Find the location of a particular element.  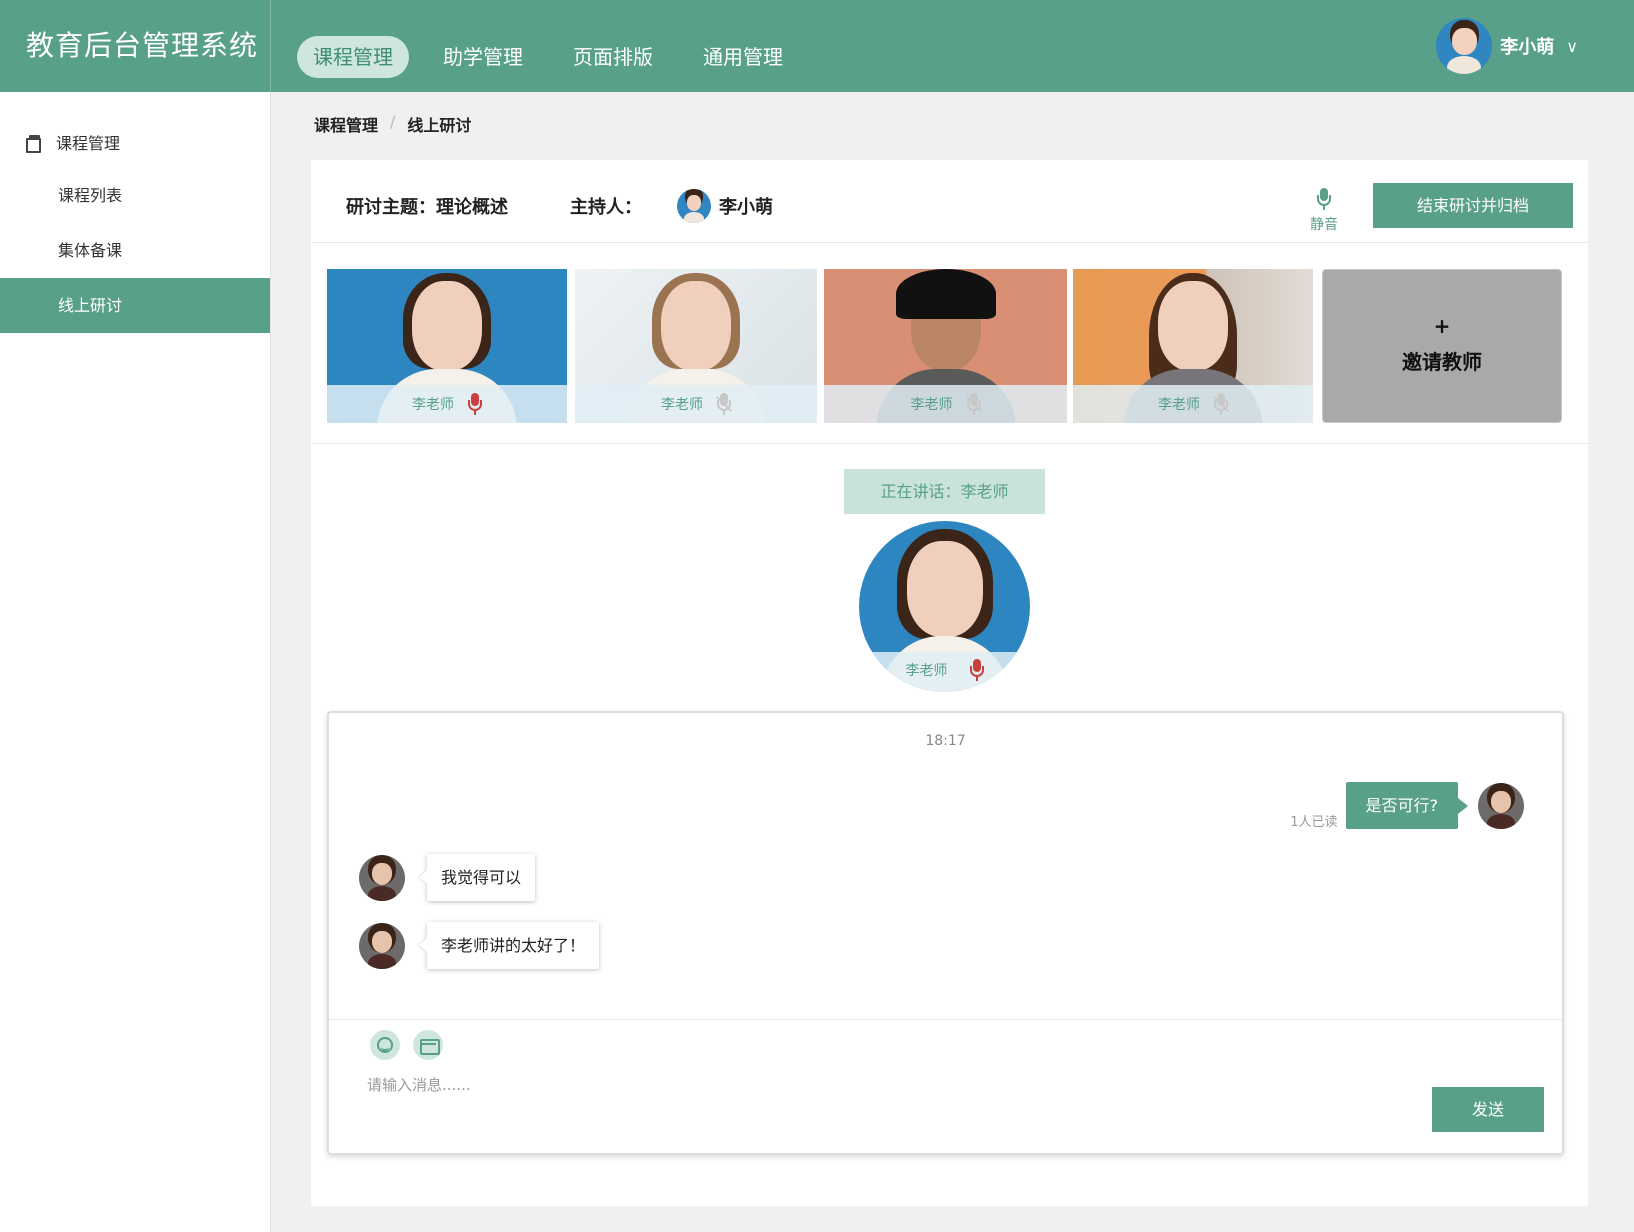

breadcrumb-item-course: 课程管理 is located at coordinates (346, 124).